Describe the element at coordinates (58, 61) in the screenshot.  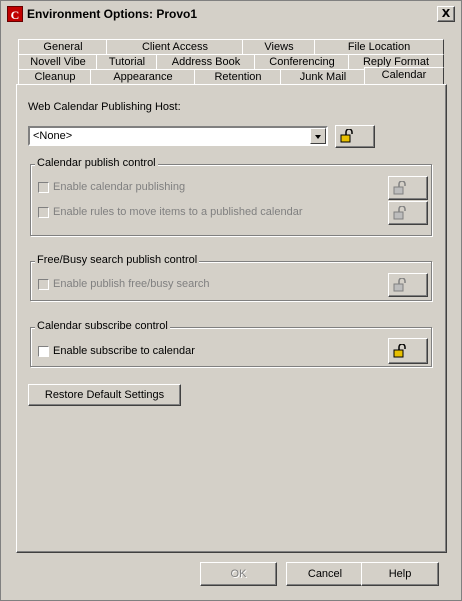
I see `tab-novell-vibe: Novell Vibe` at that location.